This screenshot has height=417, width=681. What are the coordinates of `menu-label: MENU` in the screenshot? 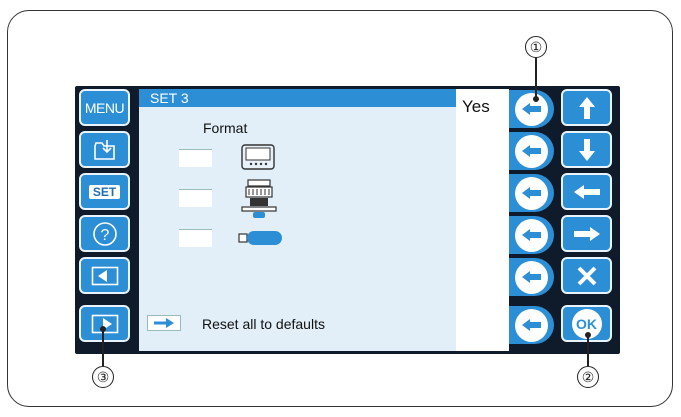 It's located at (104, 107).